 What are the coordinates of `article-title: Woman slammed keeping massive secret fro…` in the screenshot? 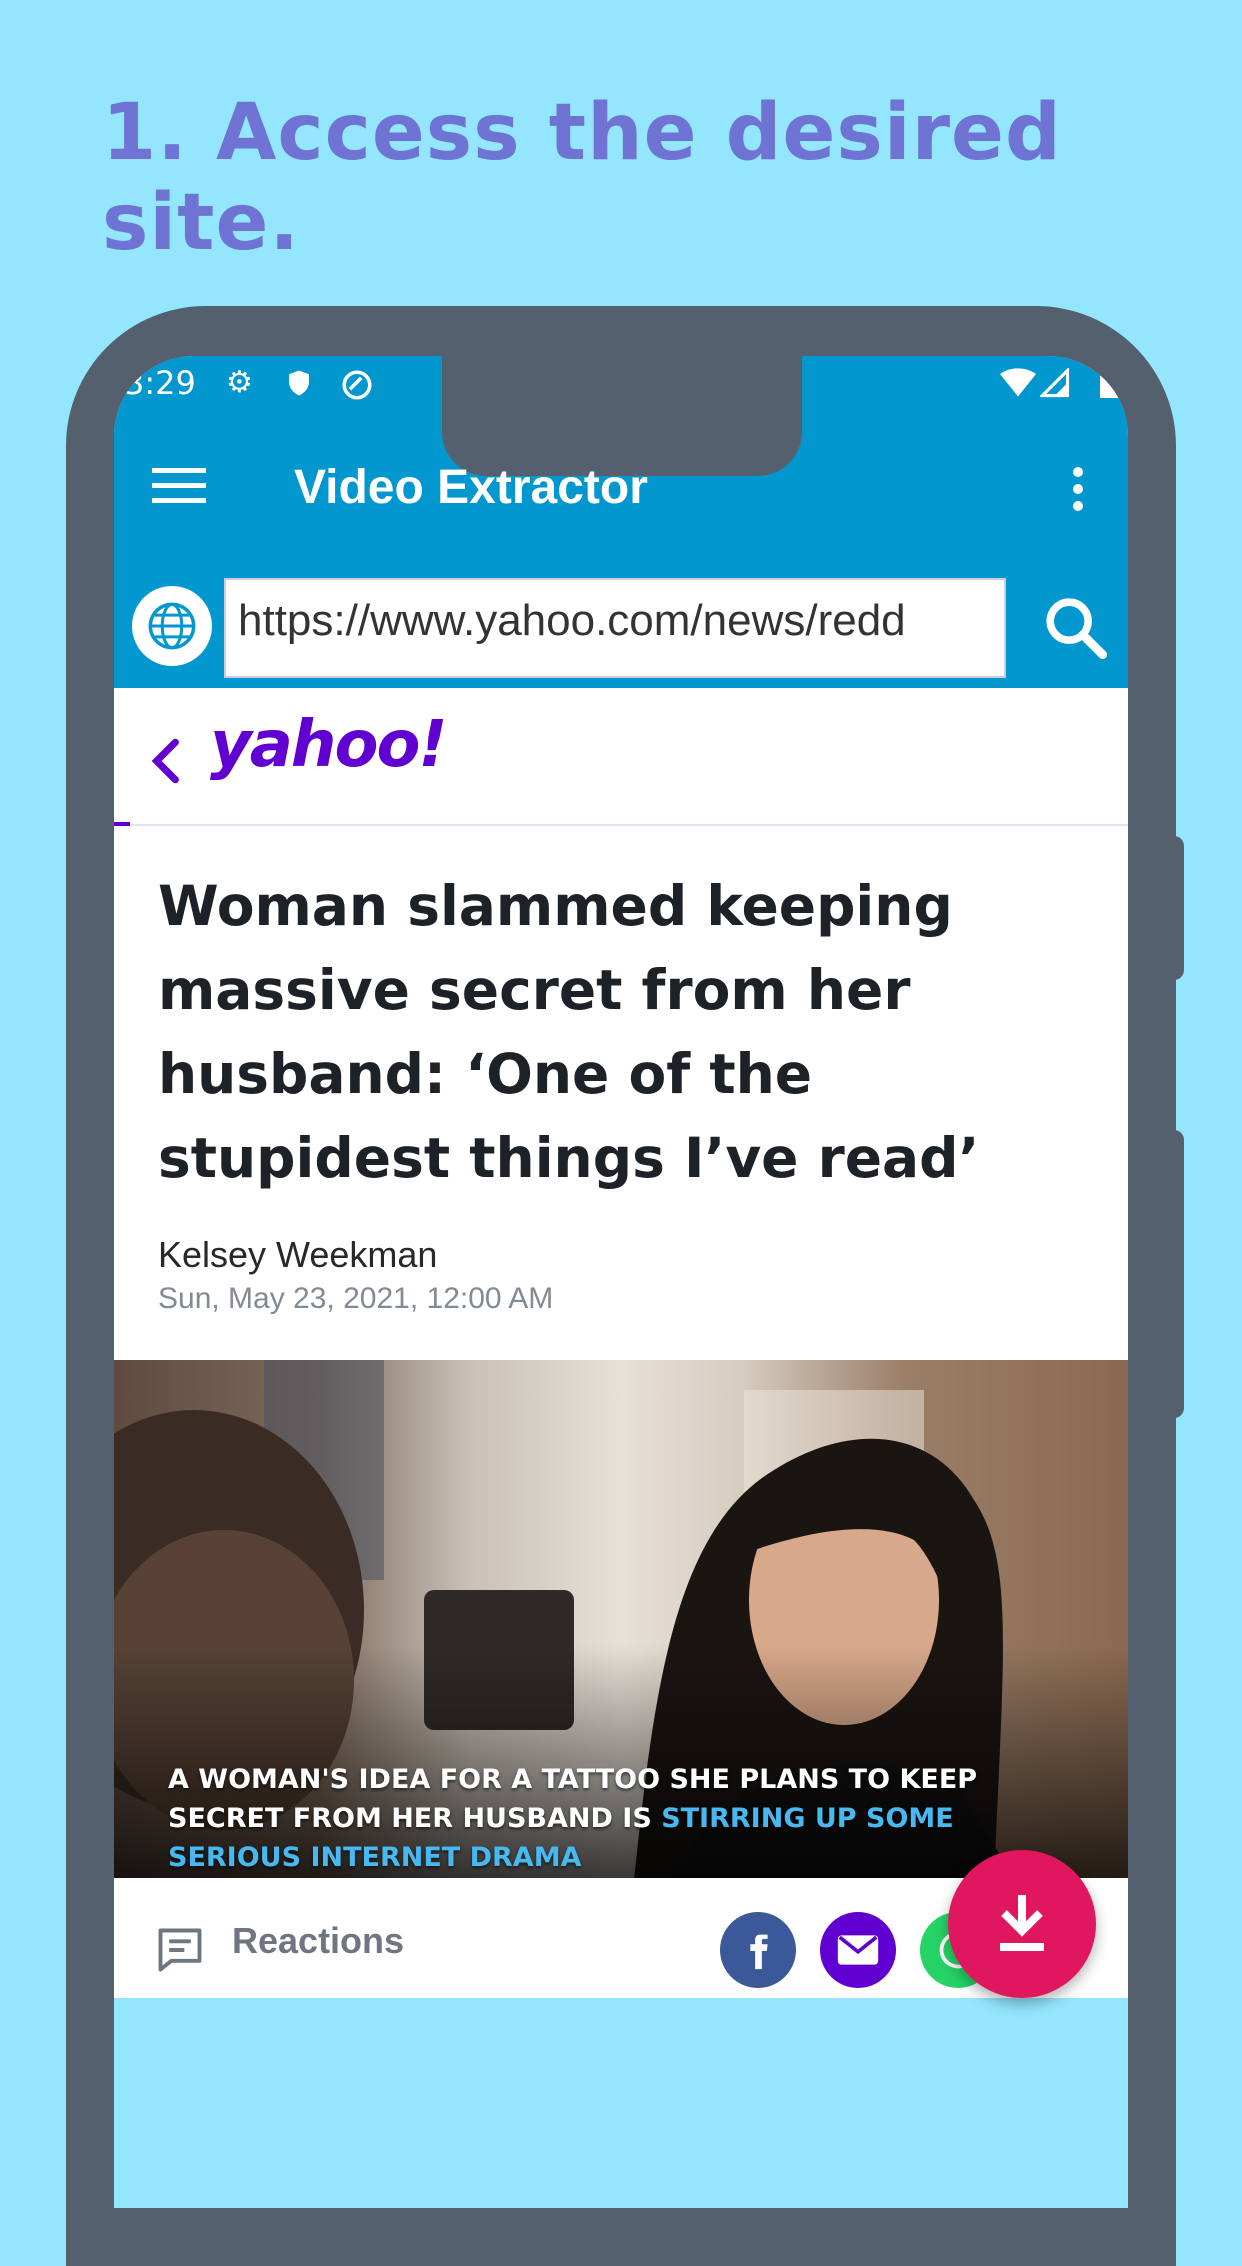 It's located at (569, 1032).